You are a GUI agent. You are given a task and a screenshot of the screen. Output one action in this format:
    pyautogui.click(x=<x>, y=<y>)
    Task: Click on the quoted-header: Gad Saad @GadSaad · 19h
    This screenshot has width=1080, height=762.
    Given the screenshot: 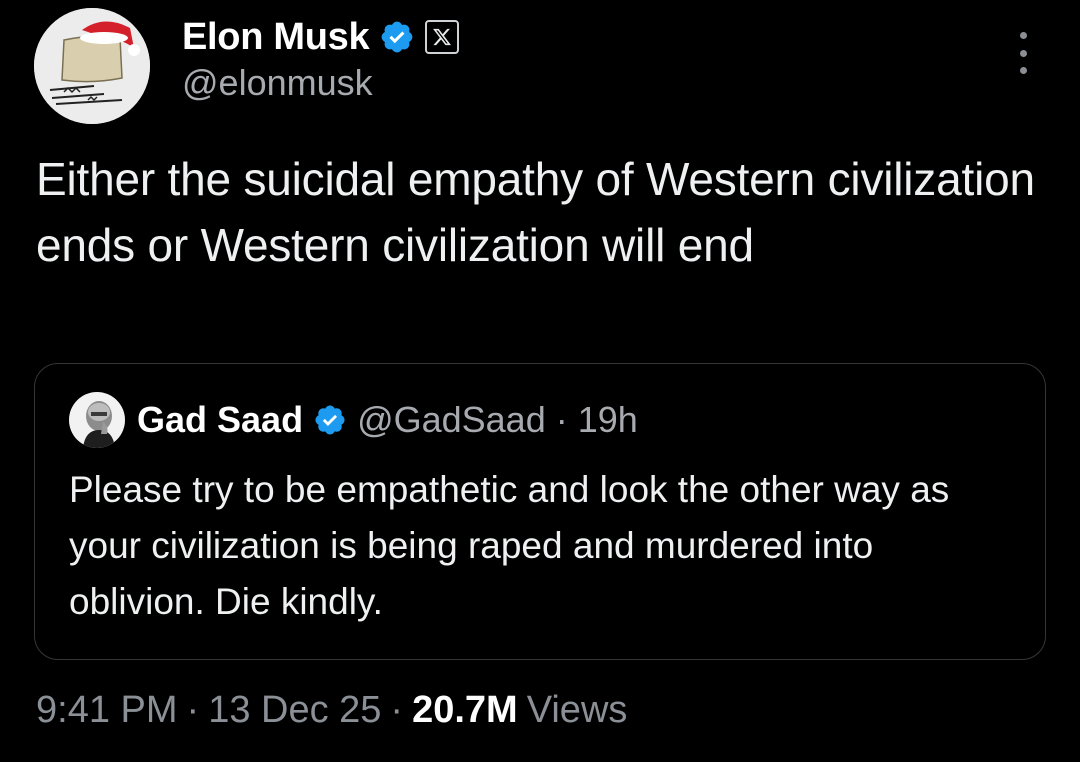 What is the action you would take?
    pyautogui.click(x=387, y=420)
    